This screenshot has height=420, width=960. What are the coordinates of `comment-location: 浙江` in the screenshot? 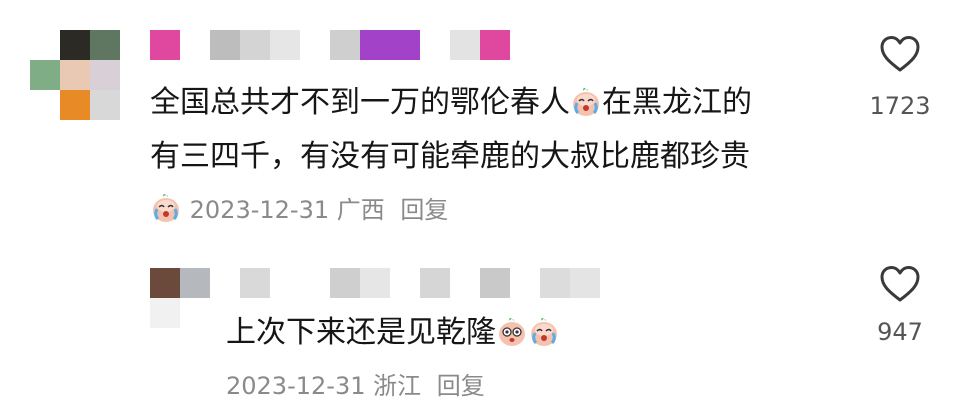 It's located at (397, 386).